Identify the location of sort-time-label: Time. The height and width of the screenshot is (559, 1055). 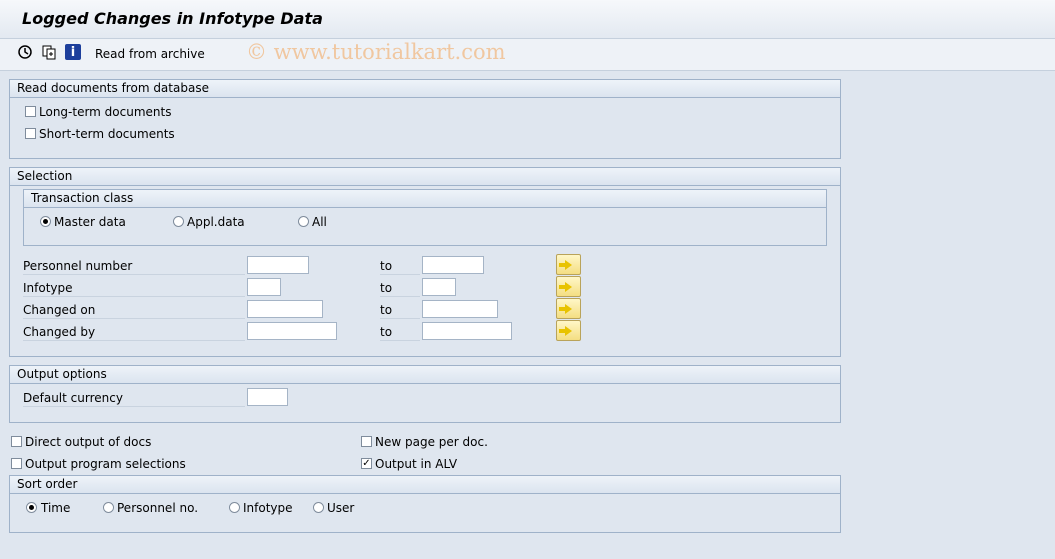
(56, 508).